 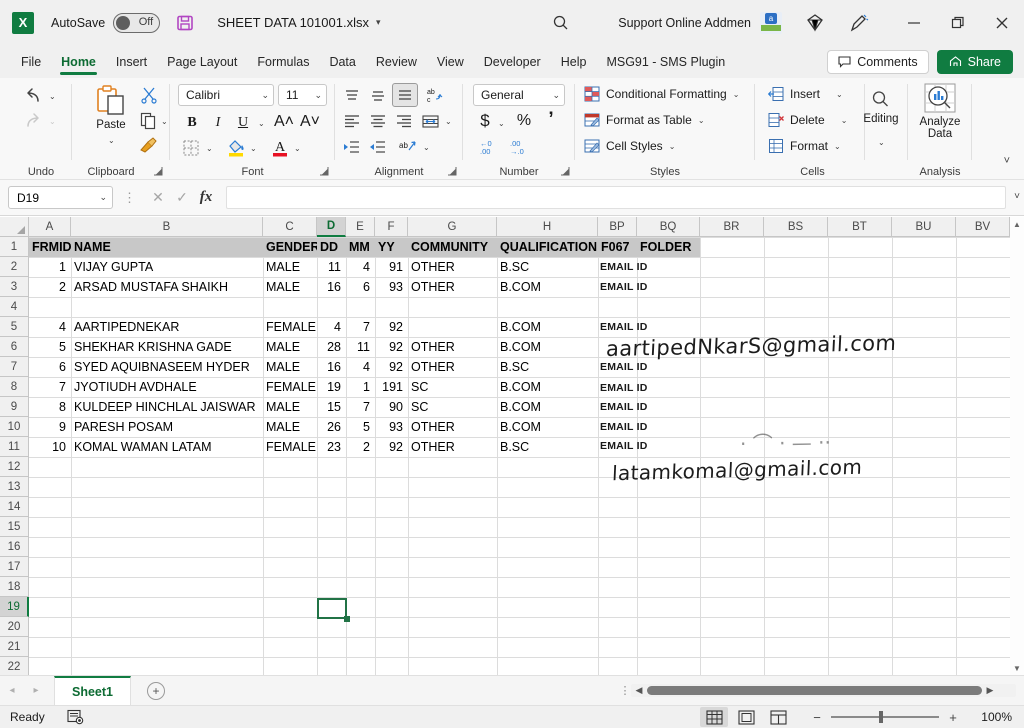 I want to click on header-cell-f067: F067, so click(x=617, y=247).